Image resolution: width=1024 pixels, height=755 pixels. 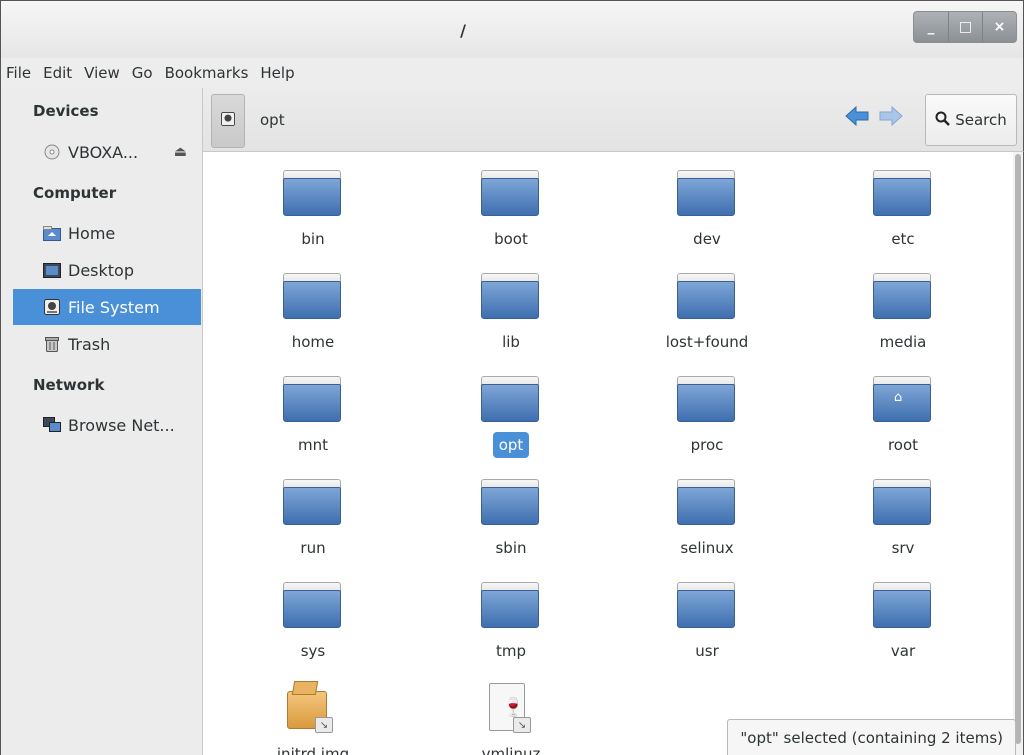 I want to click on item-label: home, so click(x=313, y=342).